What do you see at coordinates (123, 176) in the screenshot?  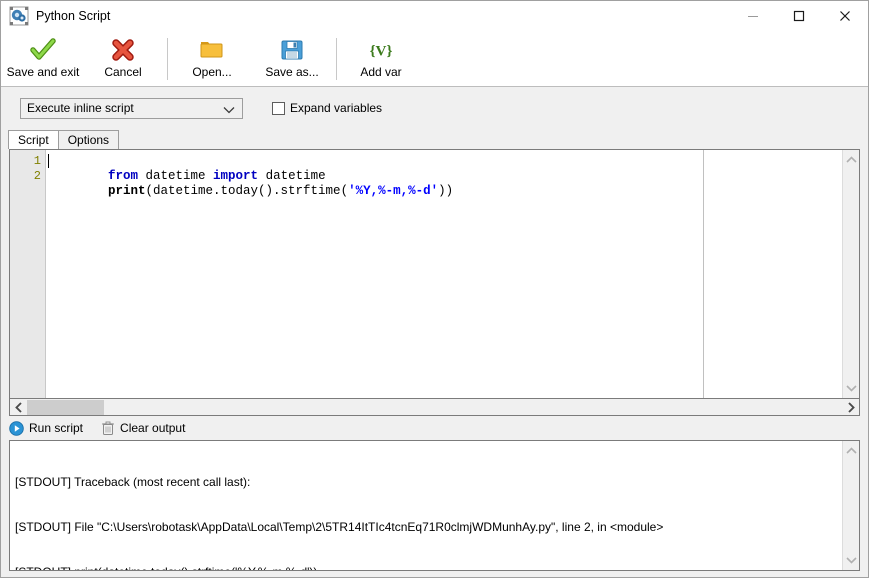 I see `code-token: from` at bounding box center [123, 176].